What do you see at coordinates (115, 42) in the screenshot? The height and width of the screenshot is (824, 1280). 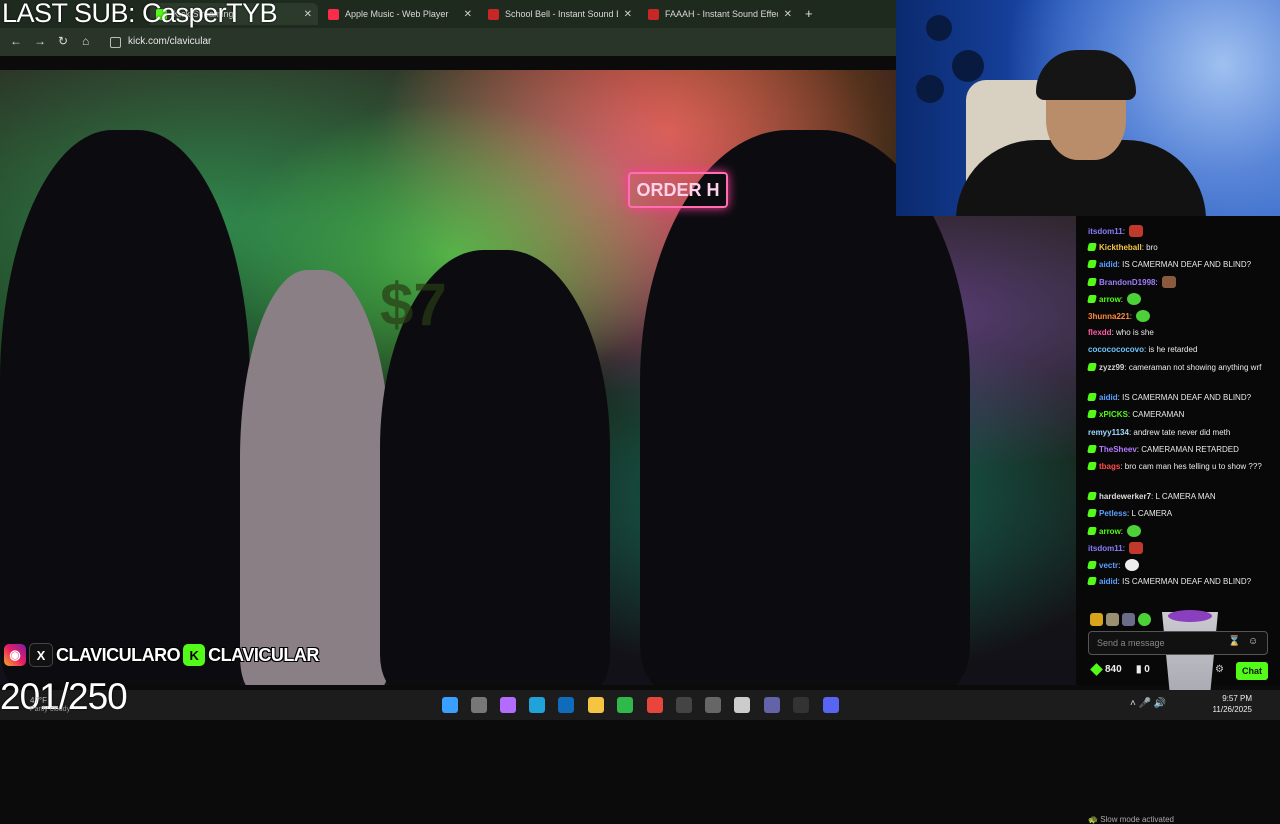 I see `site-info-icon` at bounding box center [115, 42].